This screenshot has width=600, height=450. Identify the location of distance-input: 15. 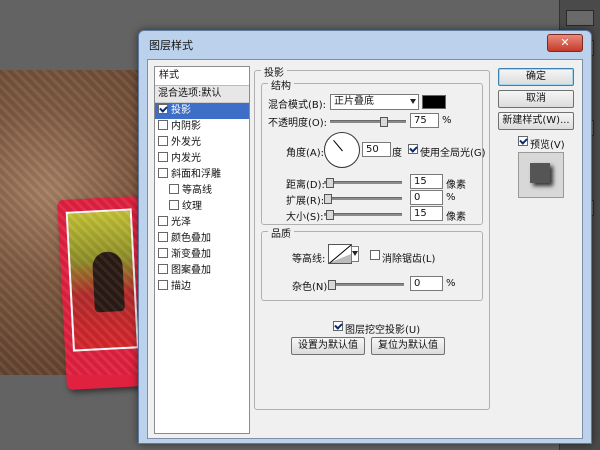
(426, 181).